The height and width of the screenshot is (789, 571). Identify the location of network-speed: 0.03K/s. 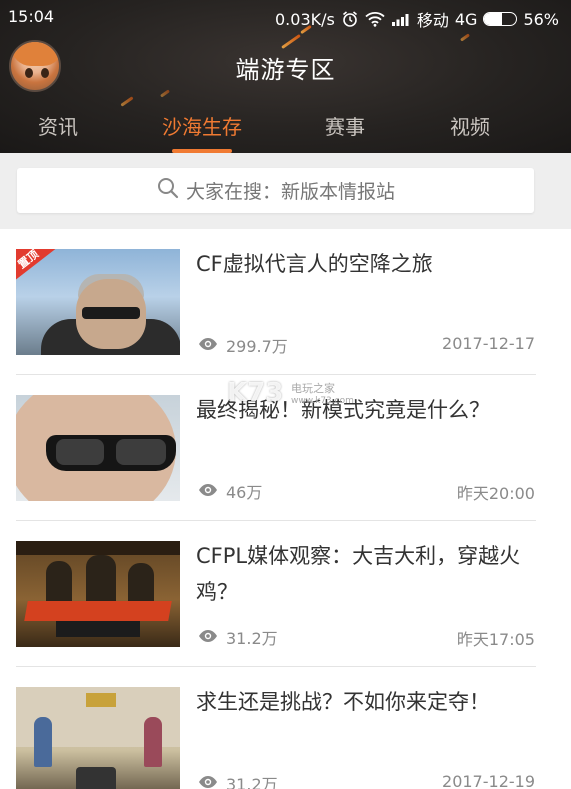
(305, 19).